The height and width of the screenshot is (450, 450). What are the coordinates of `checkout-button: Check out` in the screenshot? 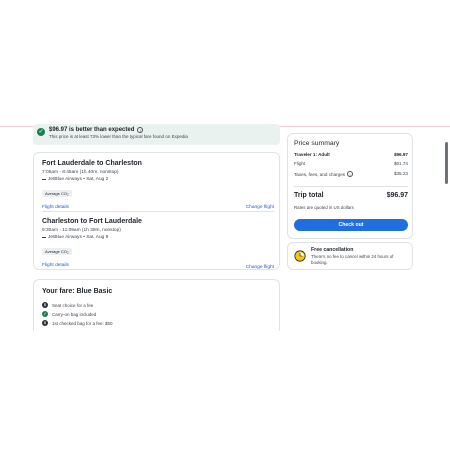 It's located at (351, 225).